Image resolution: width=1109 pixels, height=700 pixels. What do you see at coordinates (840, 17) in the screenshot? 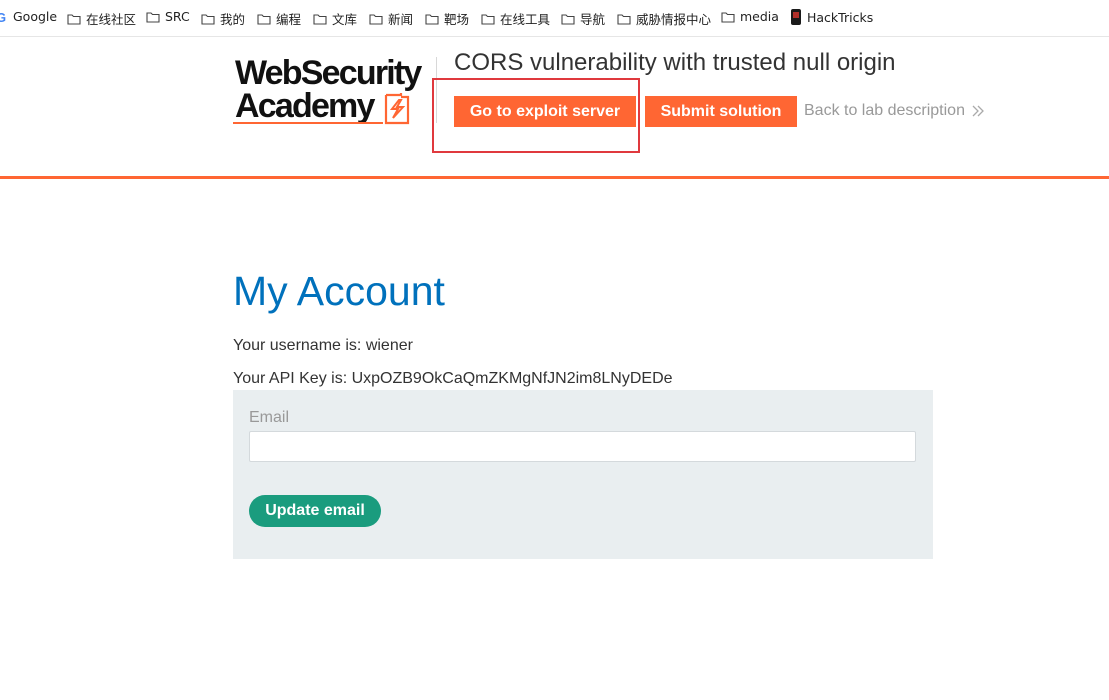
I see `bookmark-label: HackTricks` at bounding box center [840, 17].